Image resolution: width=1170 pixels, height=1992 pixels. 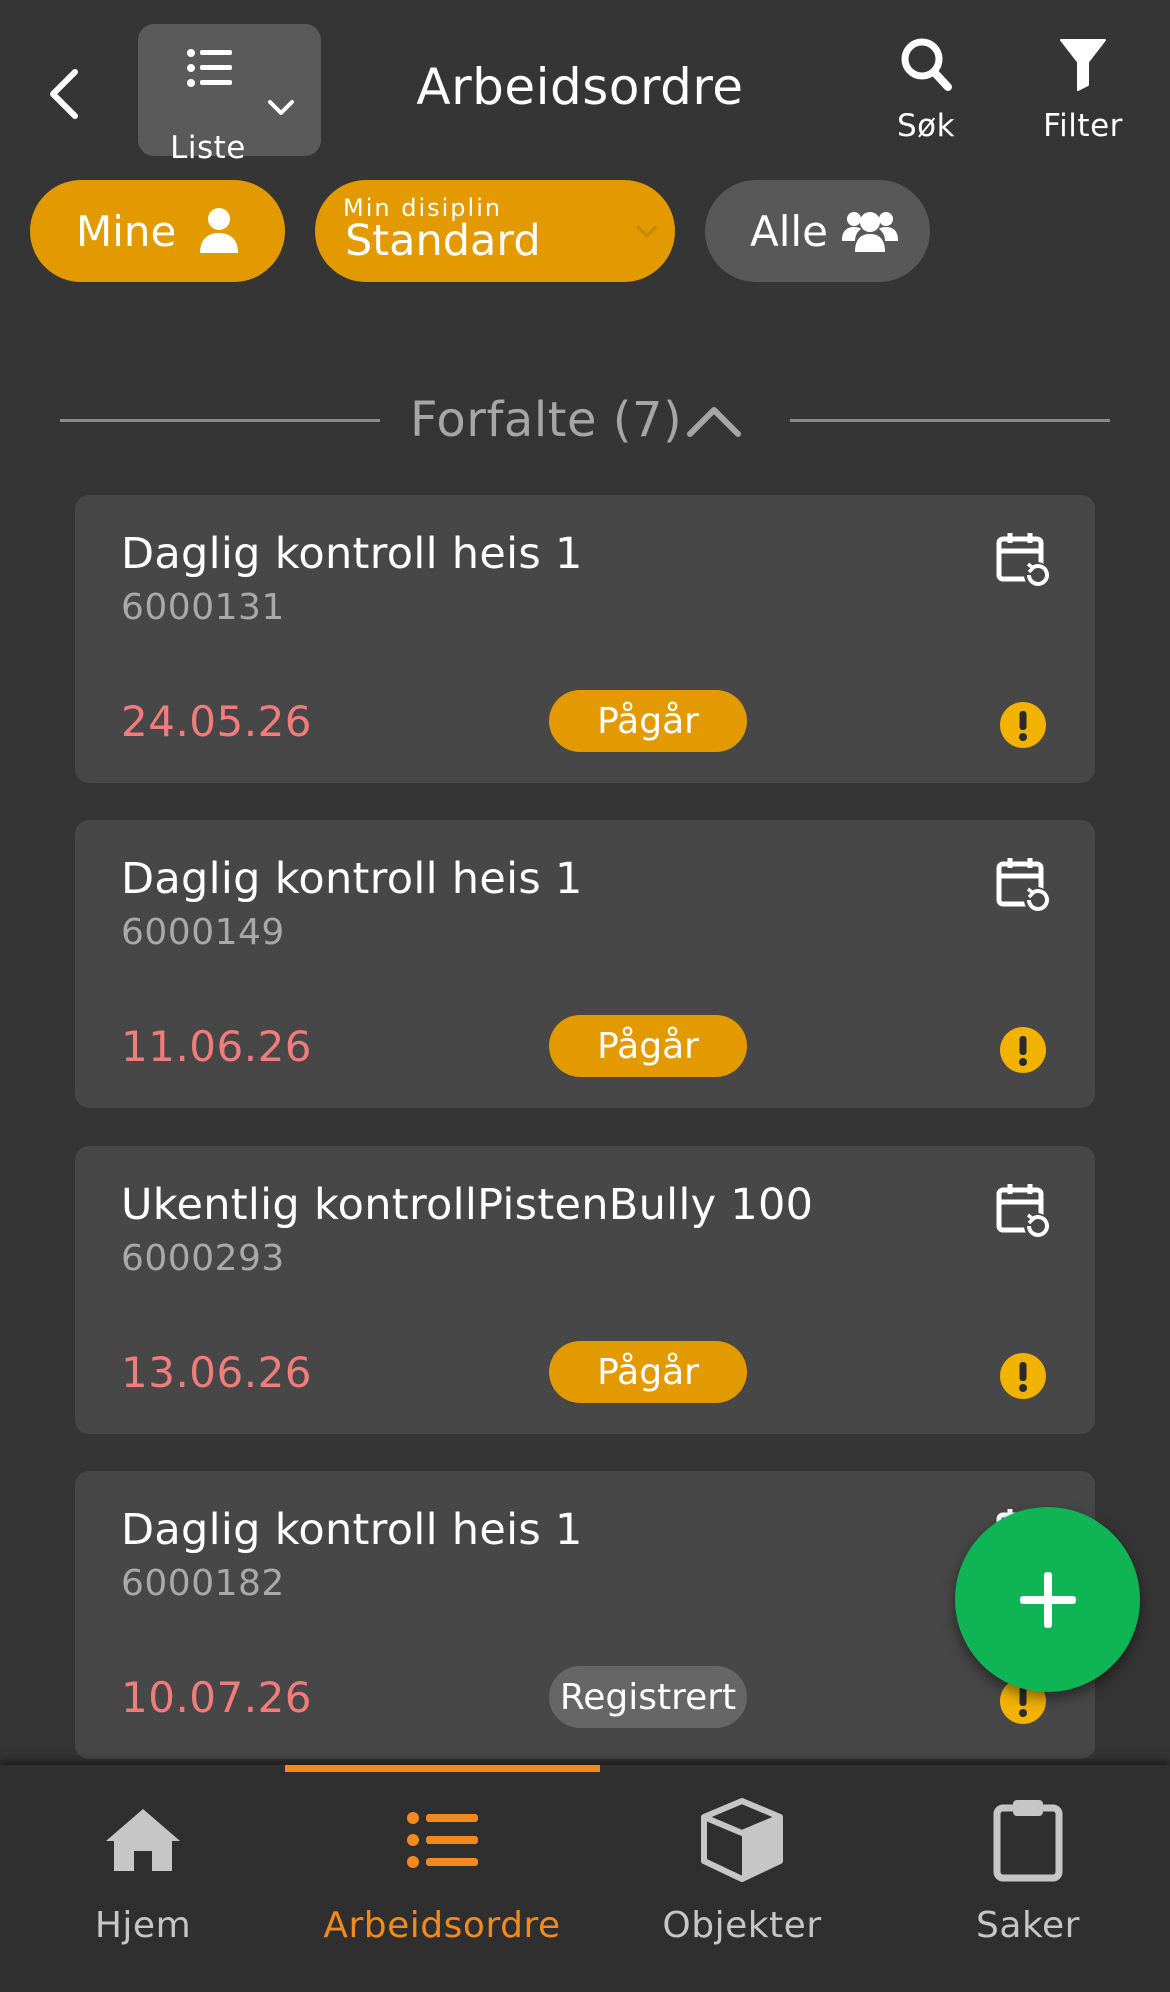 What do you see at coordinates (217, 1046) in the screenshot?
I see `work-order-due-date: 11.06.26` at bounding box center [217, 1046].